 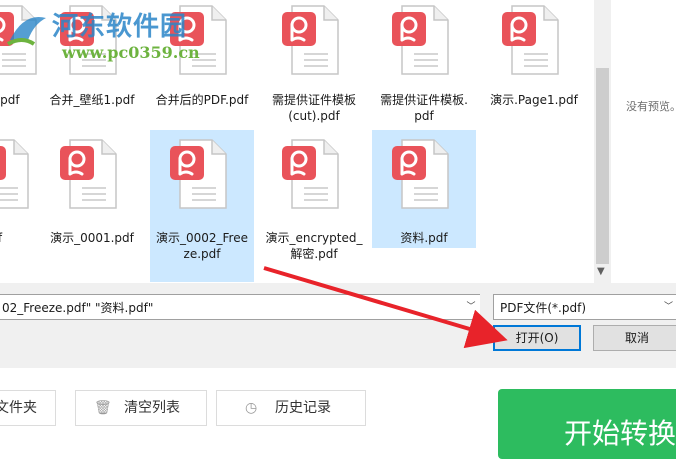 I want to click on cancel-button: 取消, so click(x=634, y=338).